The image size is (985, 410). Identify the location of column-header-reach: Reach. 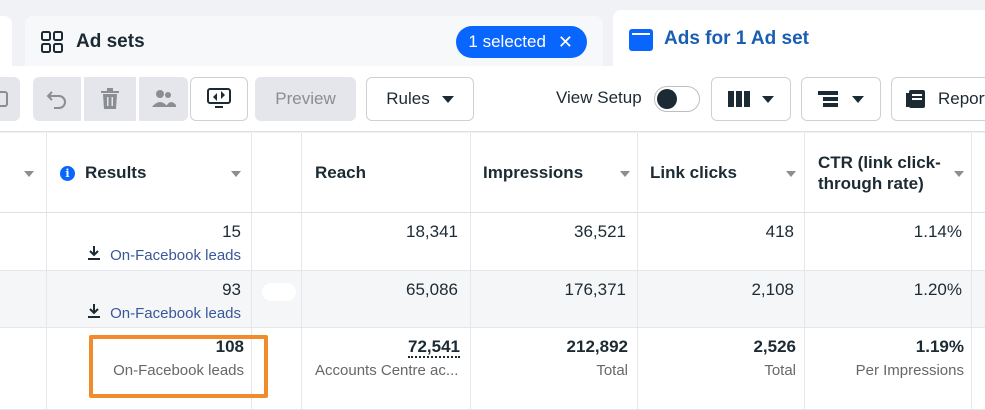
(340, 173).